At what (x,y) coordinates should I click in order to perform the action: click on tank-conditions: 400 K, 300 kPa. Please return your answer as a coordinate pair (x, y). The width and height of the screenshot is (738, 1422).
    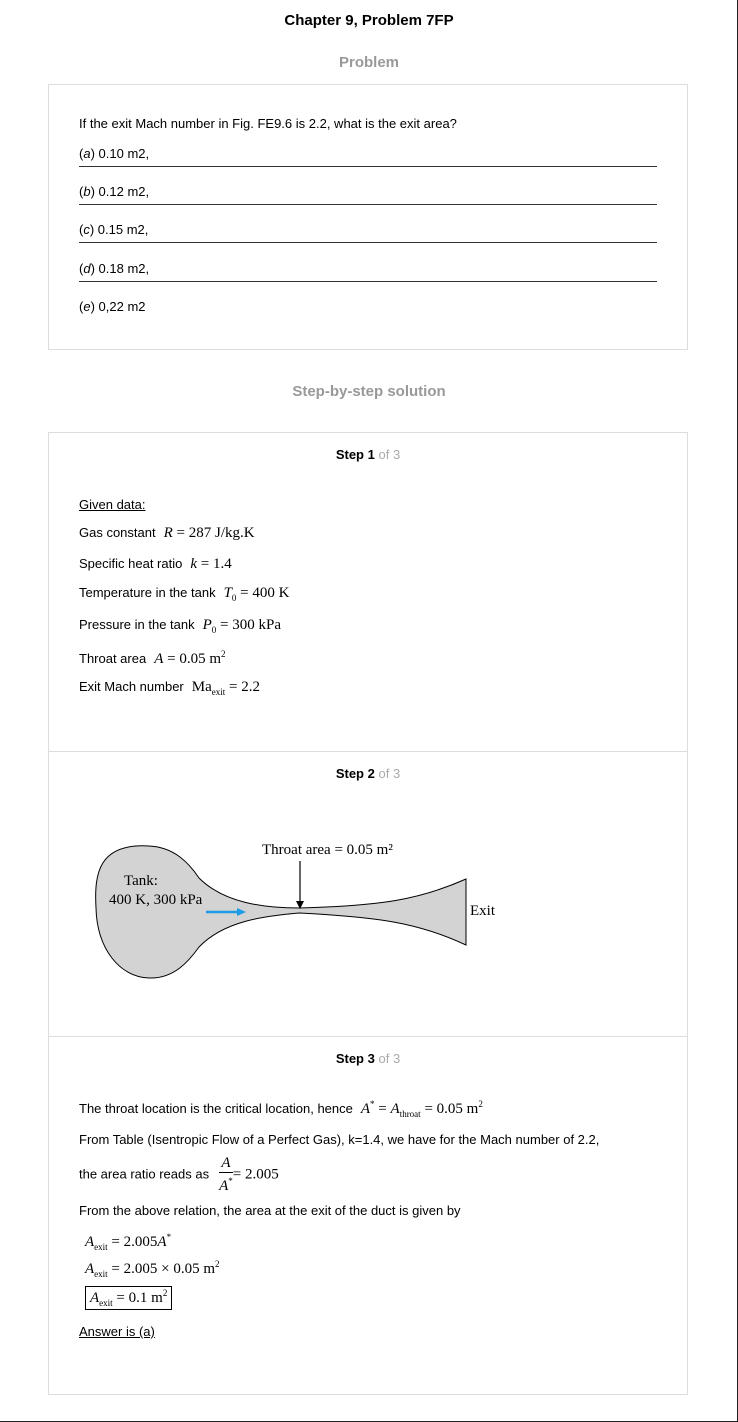
    Looking at the image, I should click on (156, 900).